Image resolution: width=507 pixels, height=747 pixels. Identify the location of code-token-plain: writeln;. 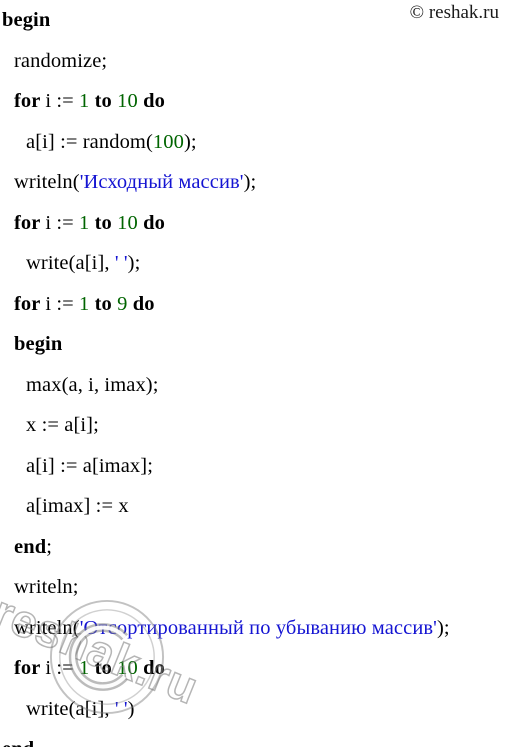
(46, 587).